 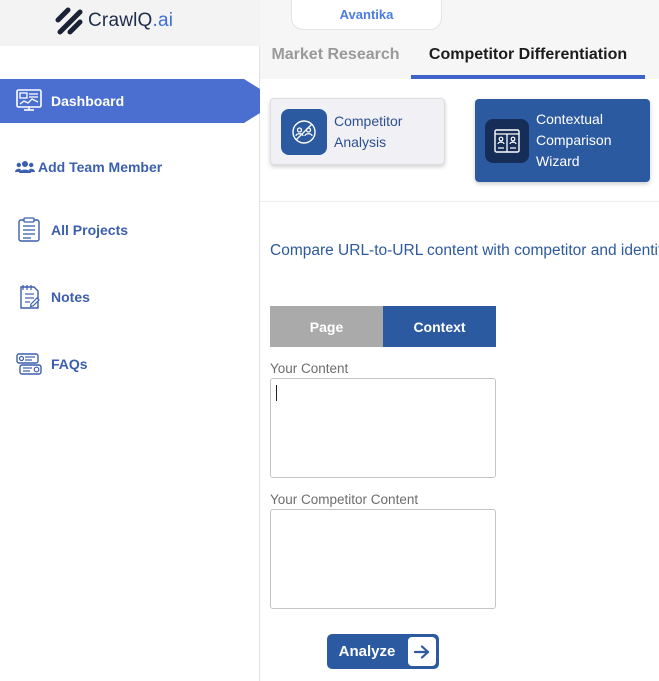 I want to click on competitor-content-textarea, so click(x=383, y=559).